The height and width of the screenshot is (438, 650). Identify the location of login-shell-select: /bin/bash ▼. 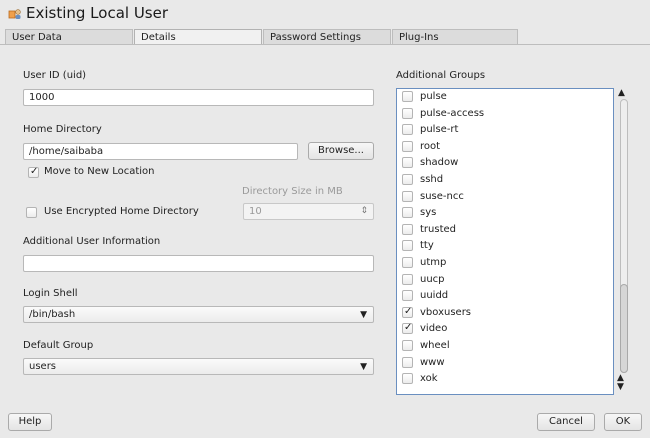
(198, 314).